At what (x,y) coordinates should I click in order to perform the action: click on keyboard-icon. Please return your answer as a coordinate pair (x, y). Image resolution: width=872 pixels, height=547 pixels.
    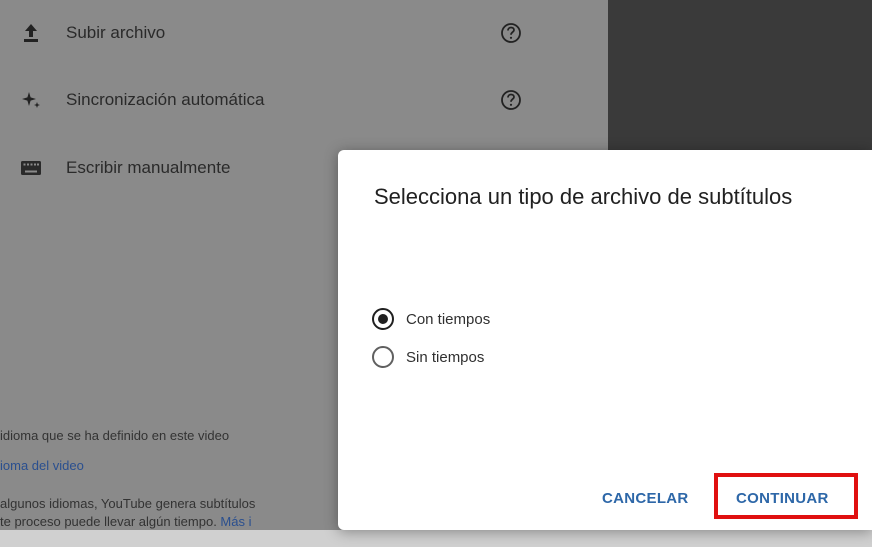
    Looking at the image, I should click on (31, 168).